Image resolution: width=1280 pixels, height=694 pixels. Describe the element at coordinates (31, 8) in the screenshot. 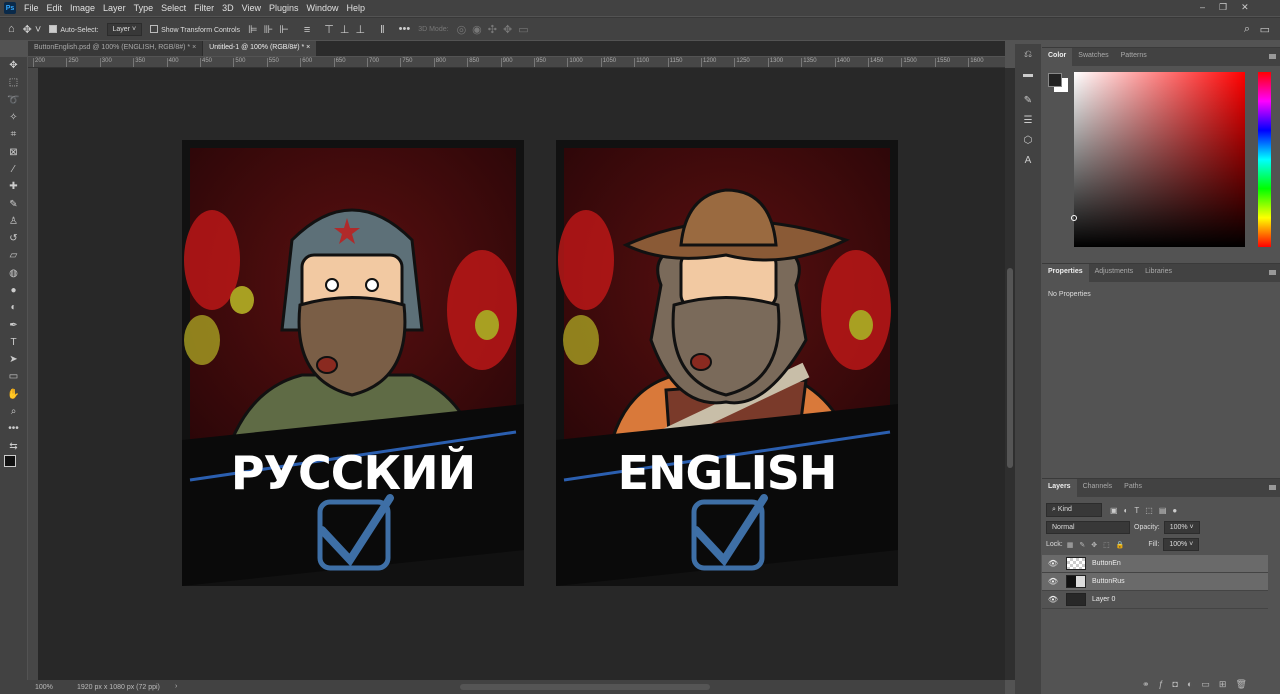

I see `menu-file: File` at that location.